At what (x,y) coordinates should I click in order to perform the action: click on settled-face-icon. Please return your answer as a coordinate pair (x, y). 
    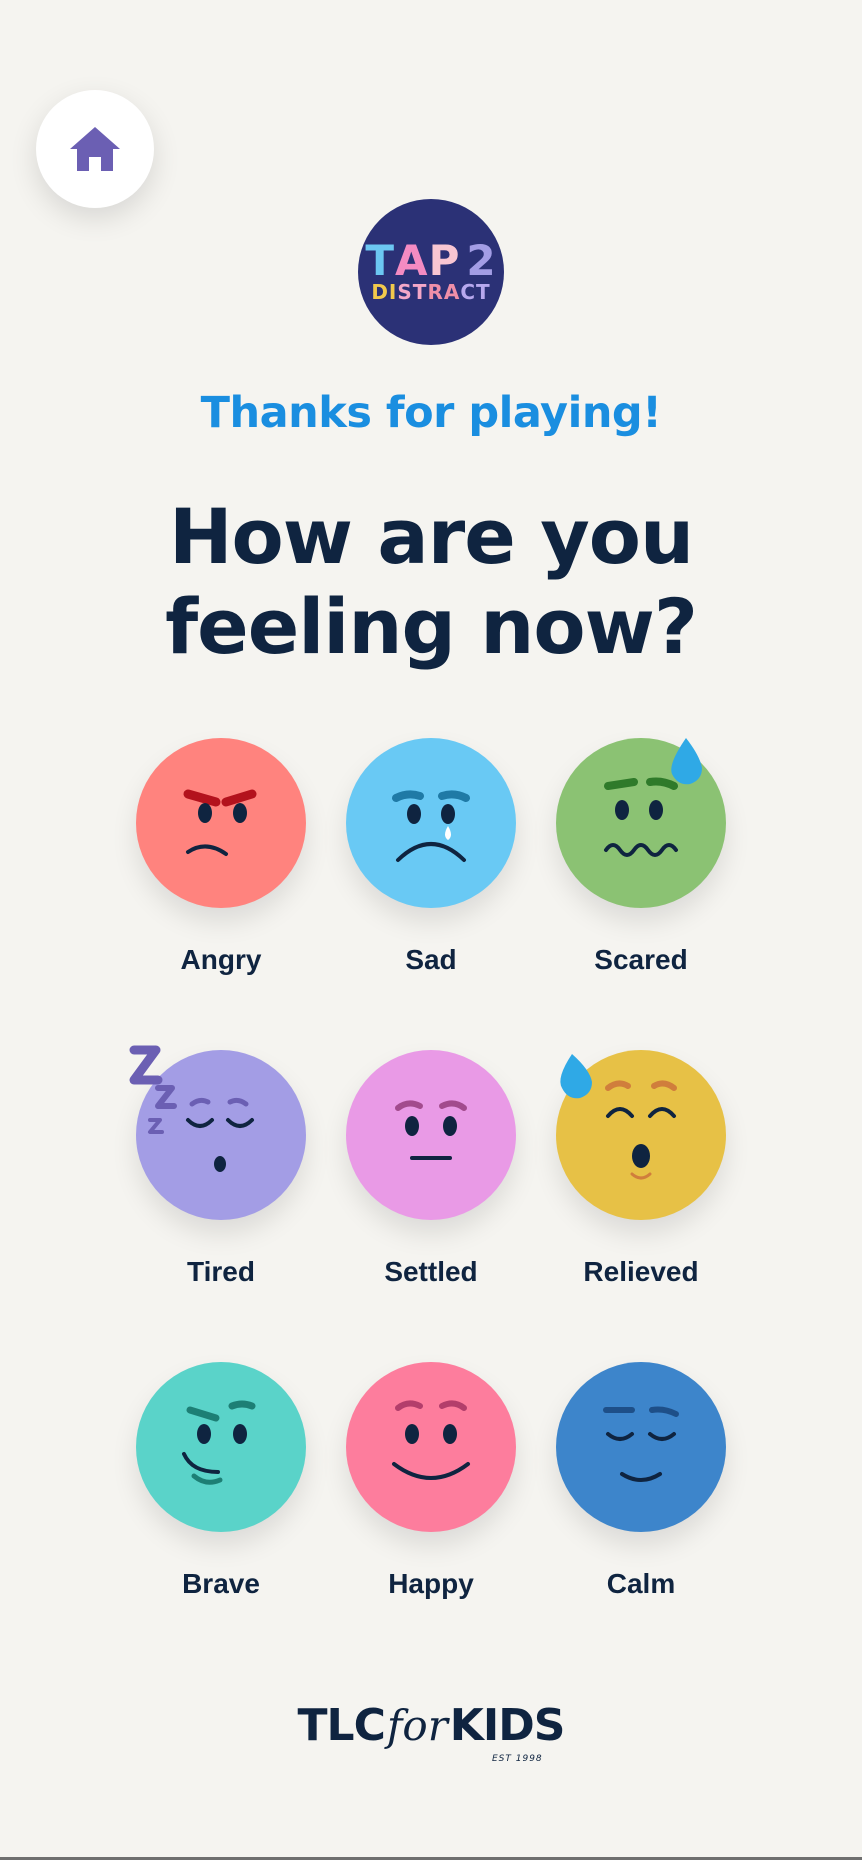
    Looking at the image, I should click on (431, 1135).